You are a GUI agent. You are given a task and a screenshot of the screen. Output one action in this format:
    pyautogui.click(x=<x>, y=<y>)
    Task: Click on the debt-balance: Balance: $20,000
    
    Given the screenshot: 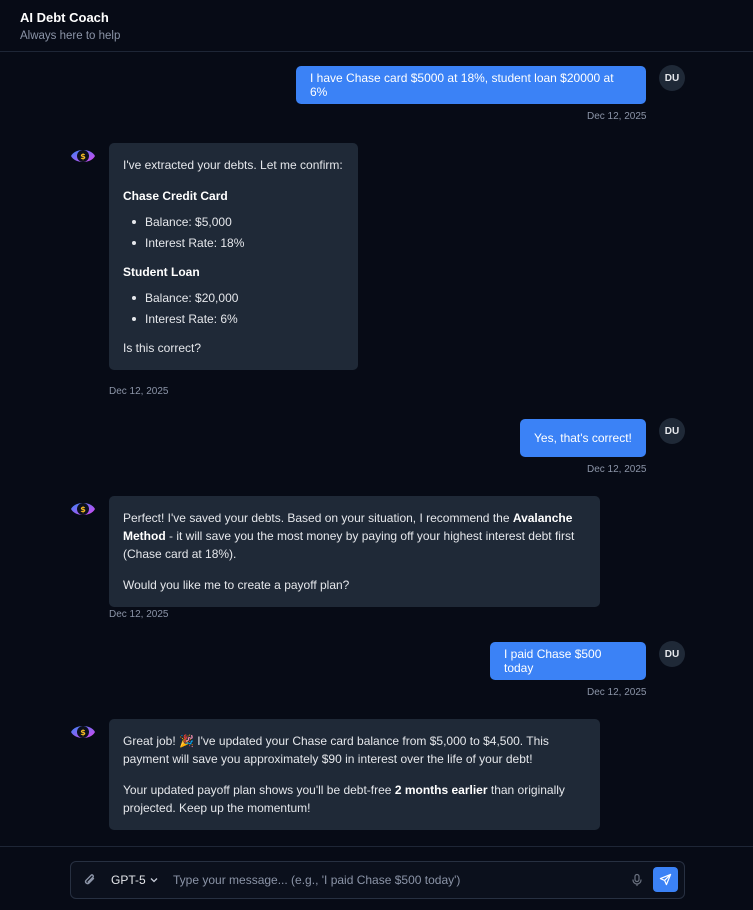 What is the action you would take?
    pyautogui.click(x=237, y=298)
    